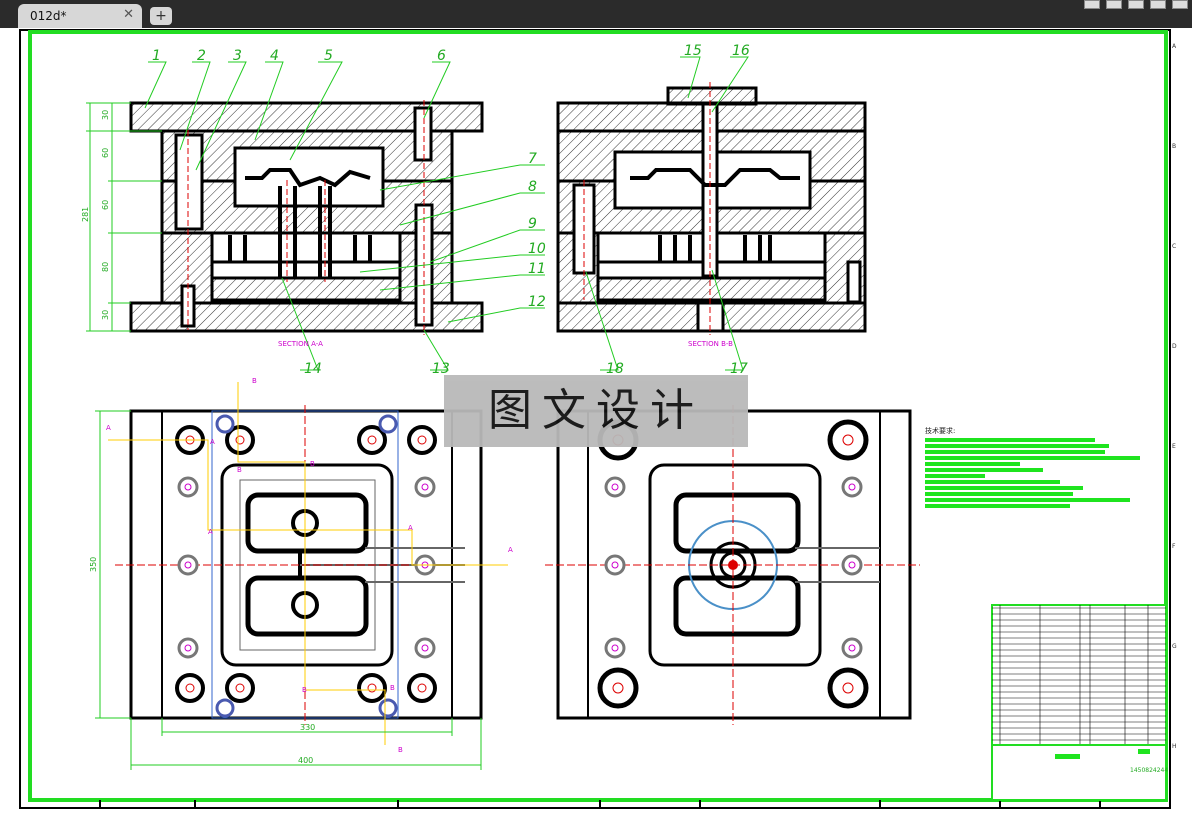 The image size is (1192, 823). What do you see at coordinates (1174, 346) in the screenshot?
I see `border-letter: D` at bounding box center [1174, 346].